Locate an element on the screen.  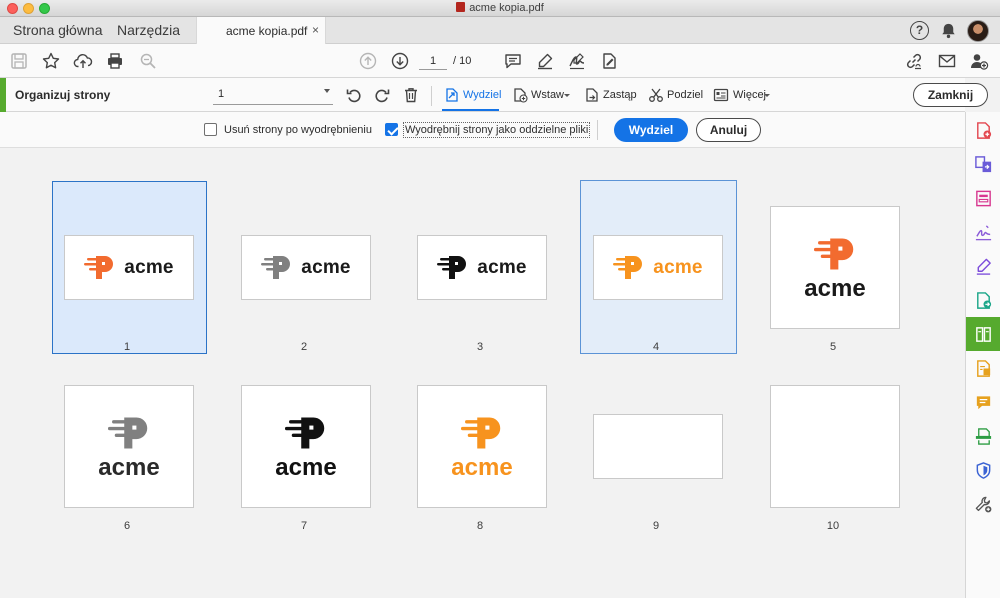
tab-home: Strona główna is located at coordinates (58, 30).